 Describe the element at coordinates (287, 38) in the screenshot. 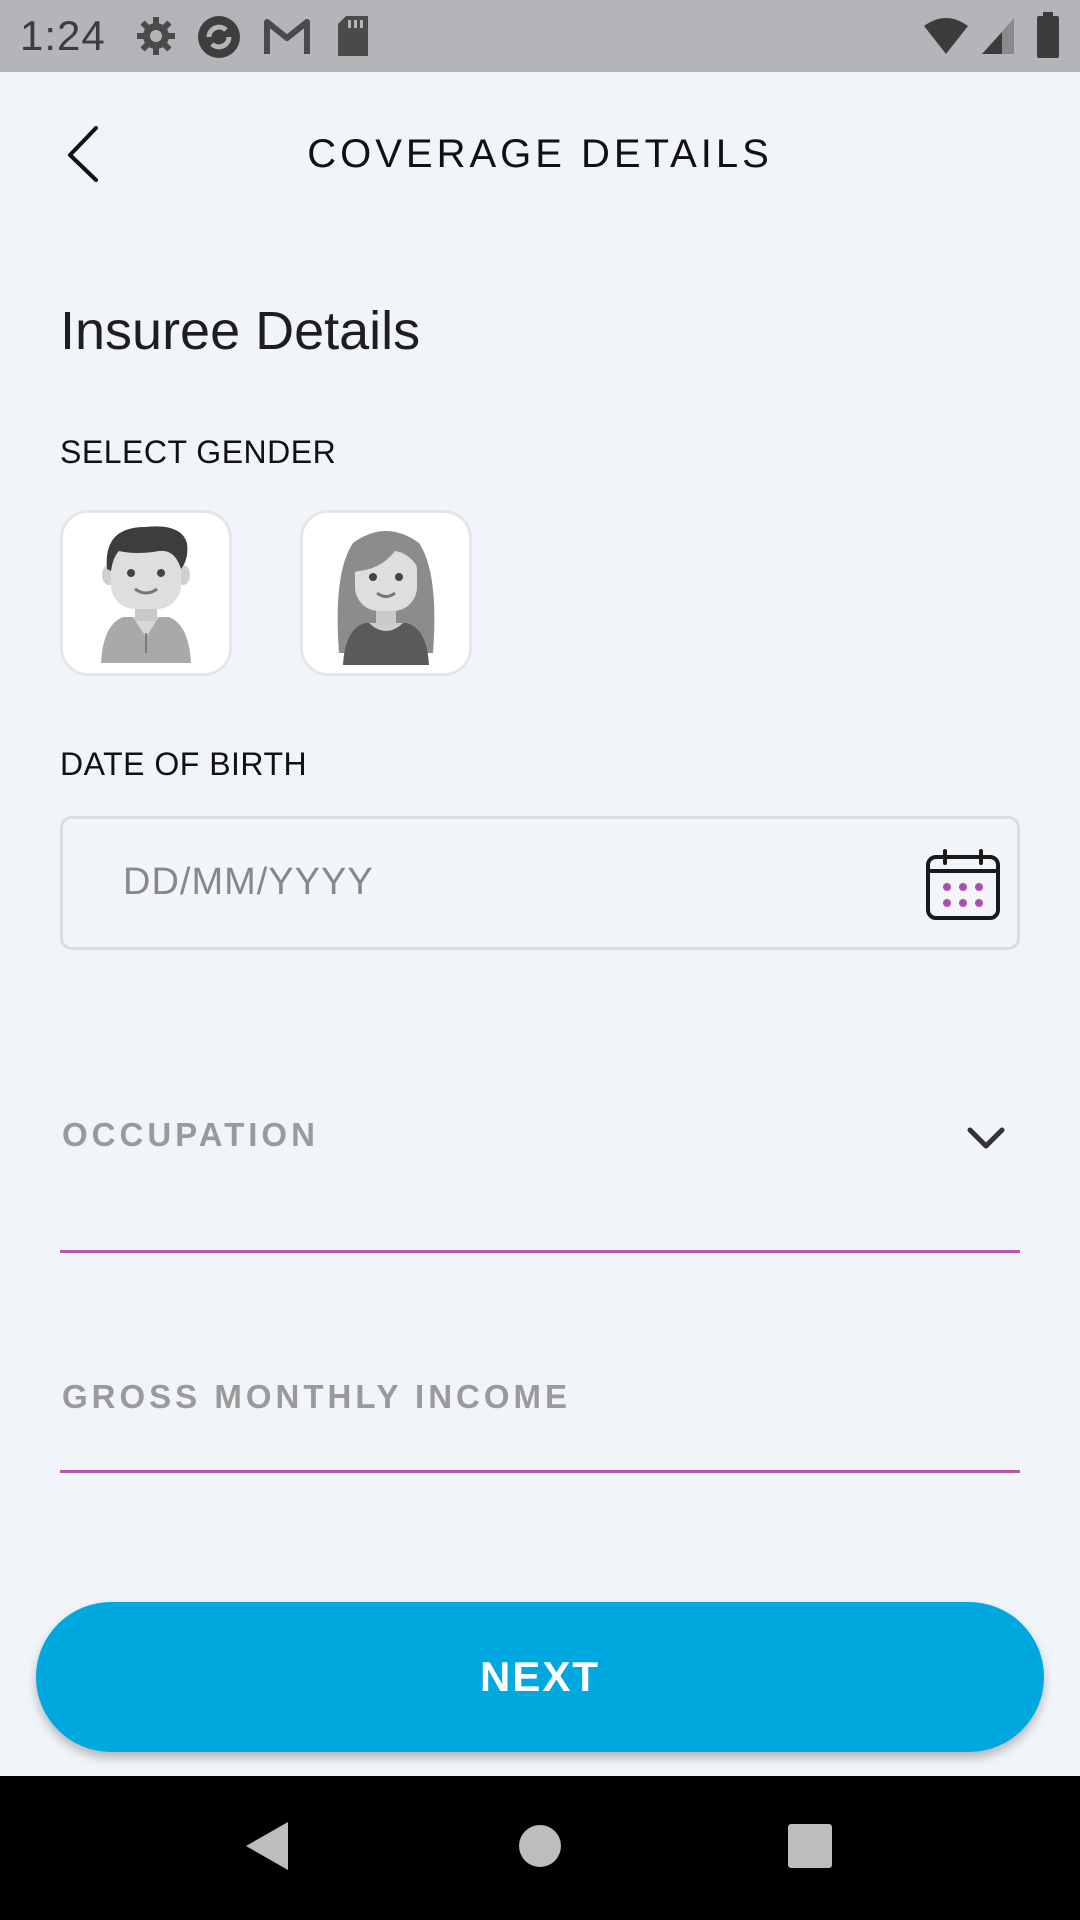

I see `gmail-icon` at that location.